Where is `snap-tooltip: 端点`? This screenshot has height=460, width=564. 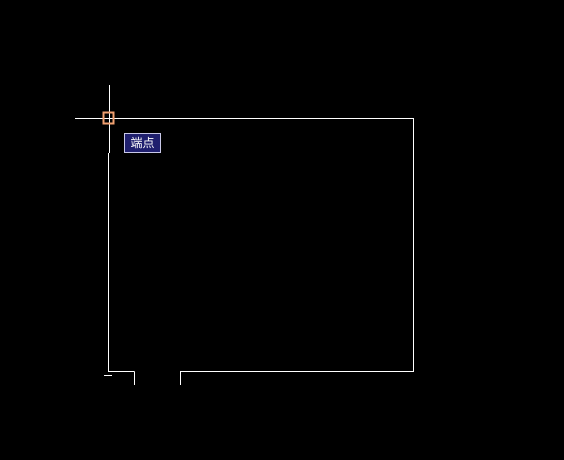
snap-tooltip: 端点 is located at coordinates (142, 143).